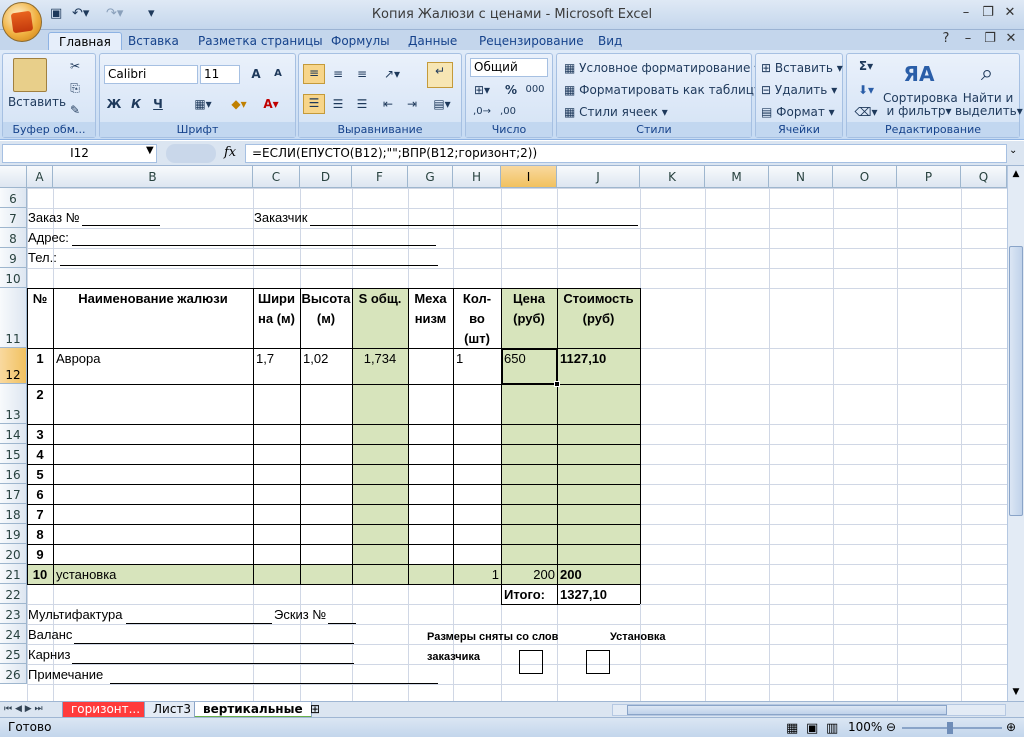 The height and width of the screenshot is (738, 1024). What do you see at coordinates (13, 404) in the screenshot?
I see `row-header: 13` at bounding box center [13, 404].